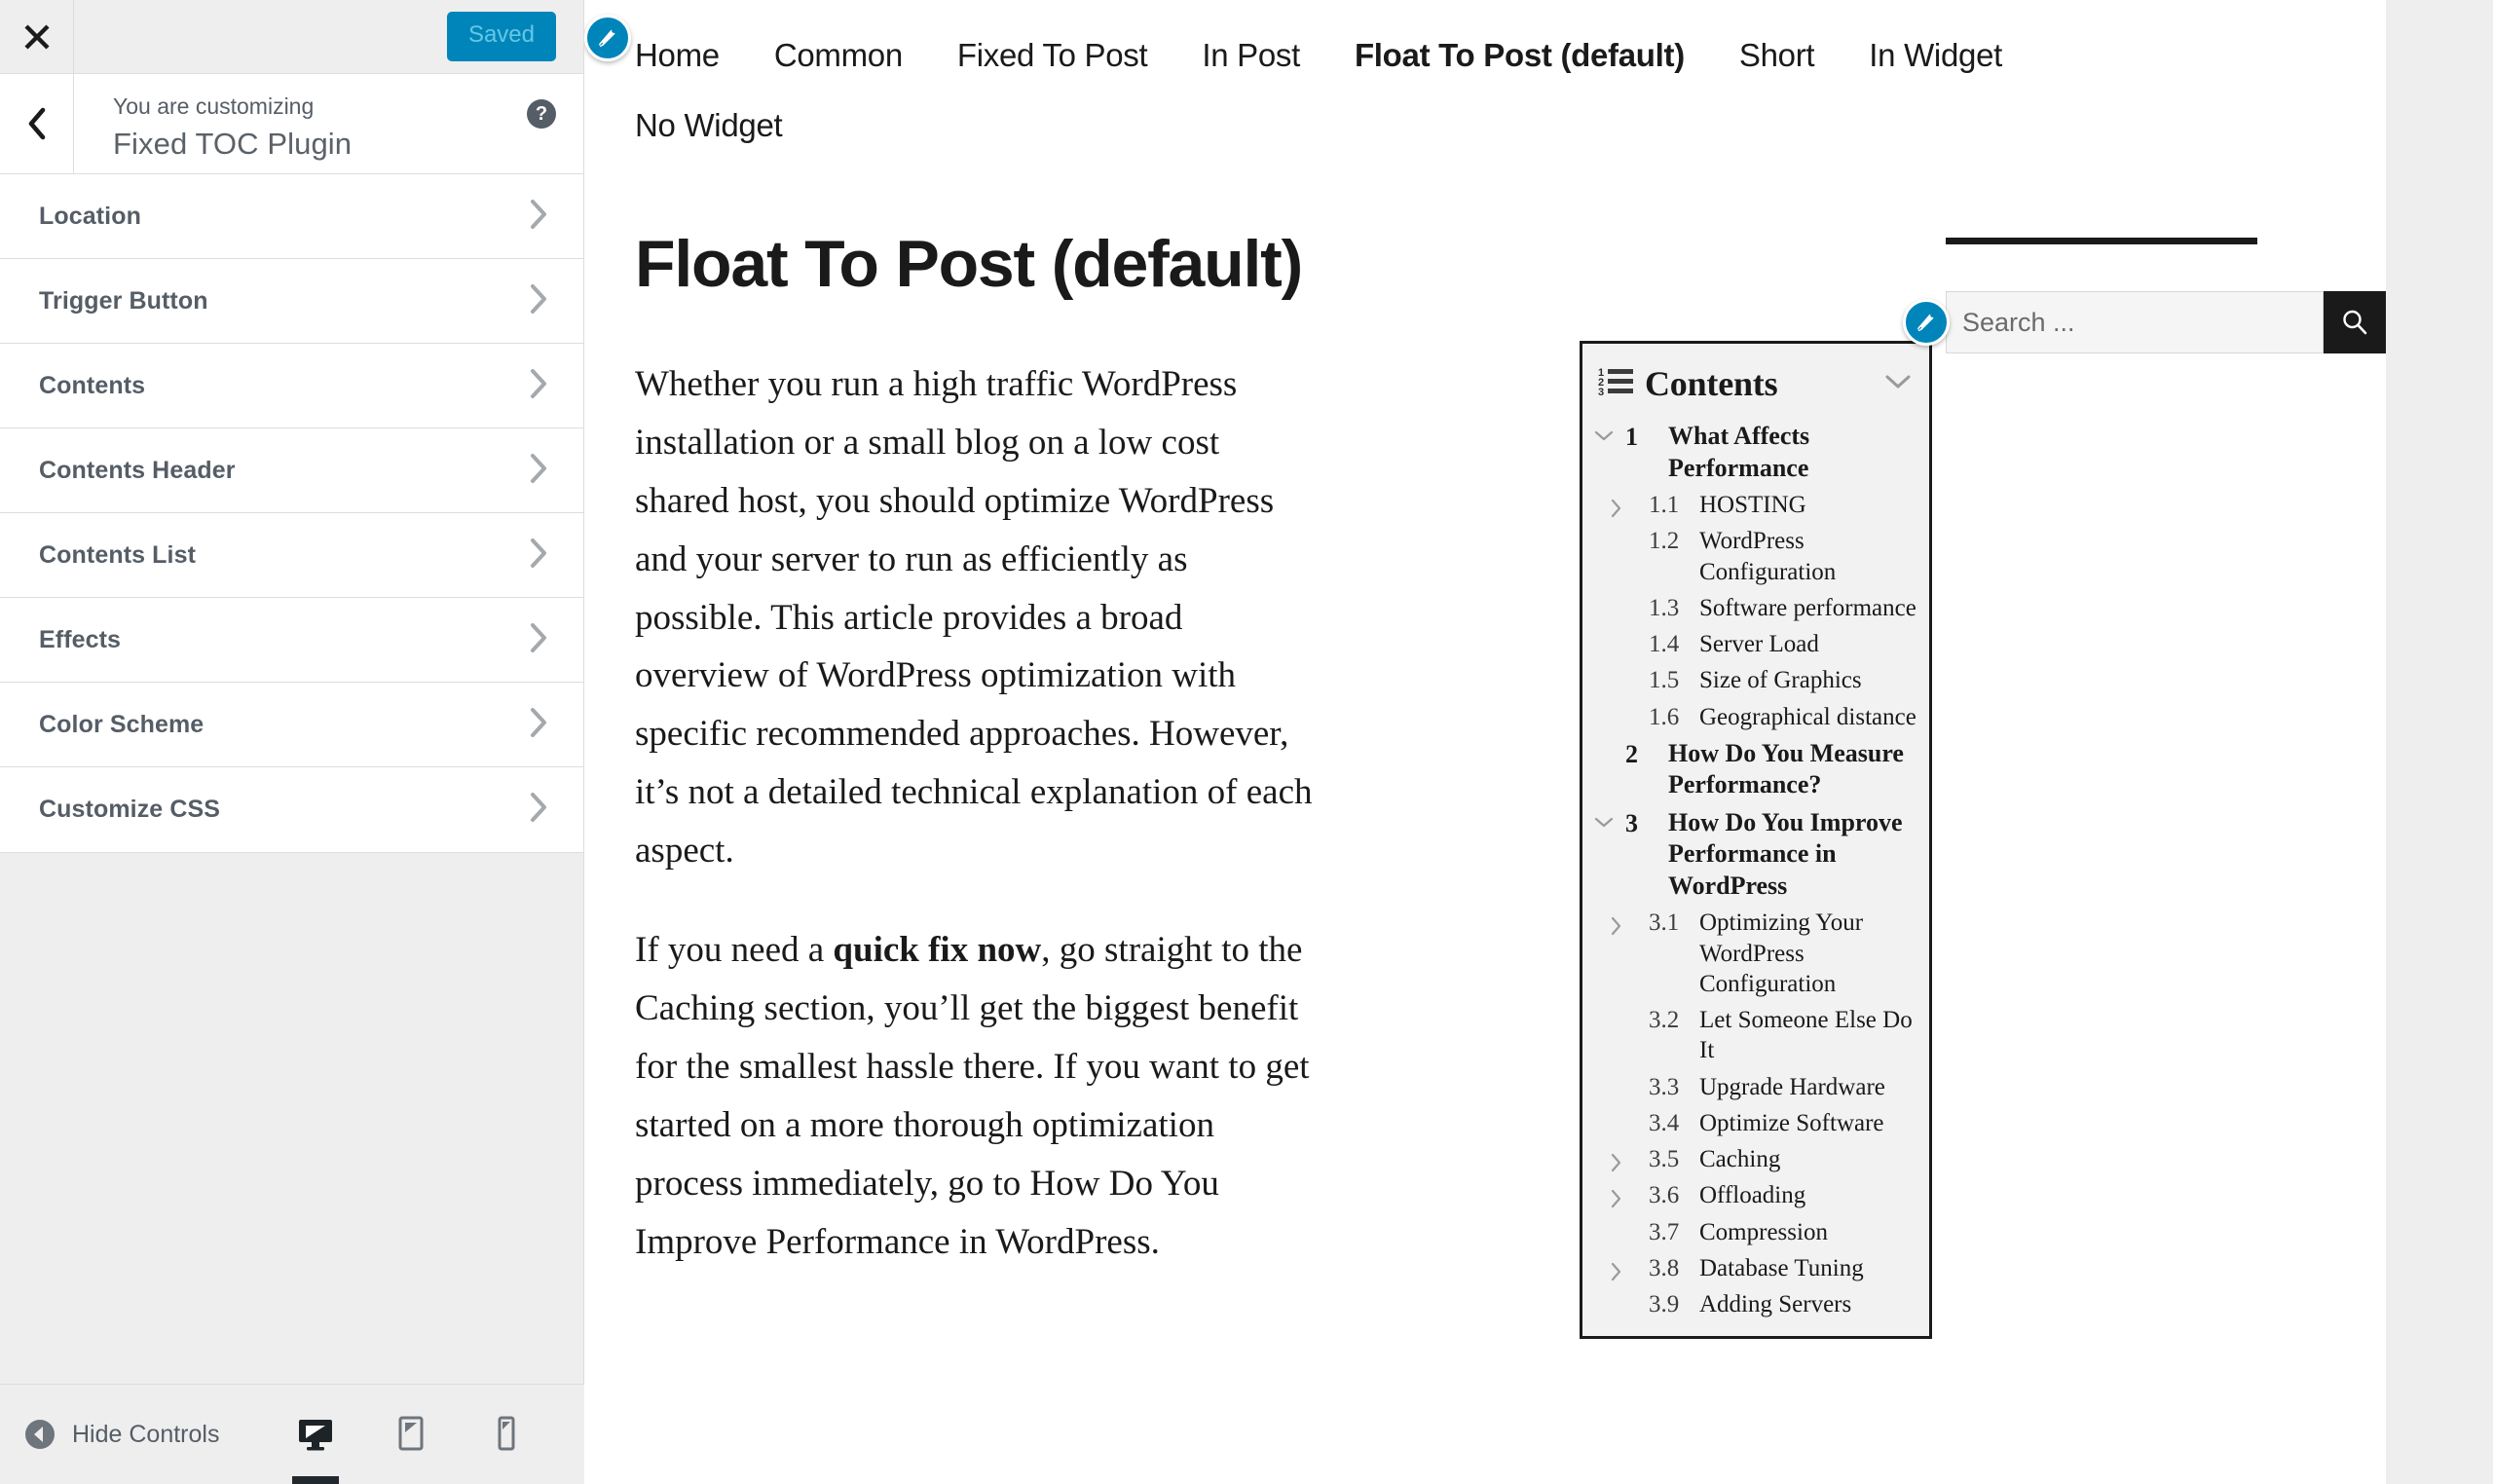 This screenshot has height=1484, width=2493. I want to click on sidebar-item-location: Location, so click(292, 216).